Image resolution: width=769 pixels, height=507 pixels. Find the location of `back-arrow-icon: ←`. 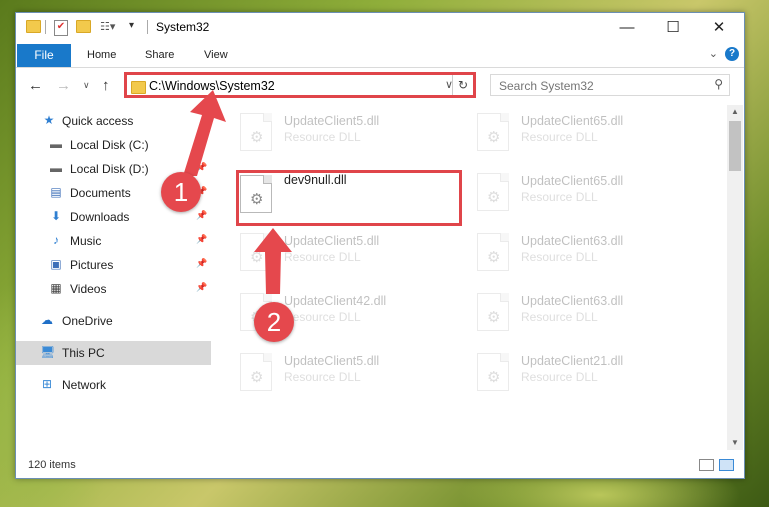

back-arrow-icon: ← is located at coordinates (35, 85).